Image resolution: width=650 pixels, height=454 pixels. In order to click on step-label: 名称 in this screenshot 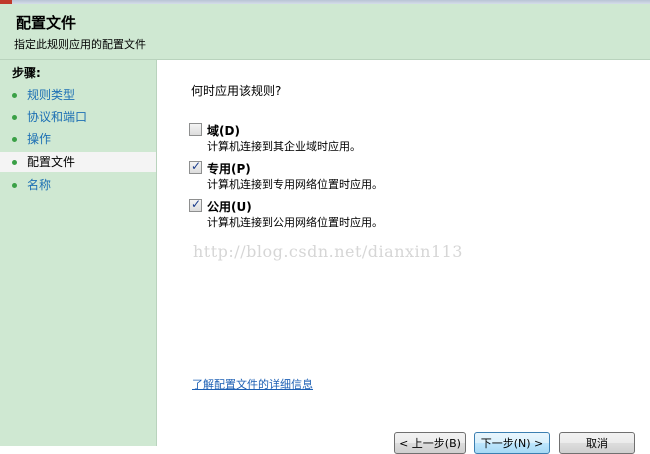, I will do `click(39, 185)`.